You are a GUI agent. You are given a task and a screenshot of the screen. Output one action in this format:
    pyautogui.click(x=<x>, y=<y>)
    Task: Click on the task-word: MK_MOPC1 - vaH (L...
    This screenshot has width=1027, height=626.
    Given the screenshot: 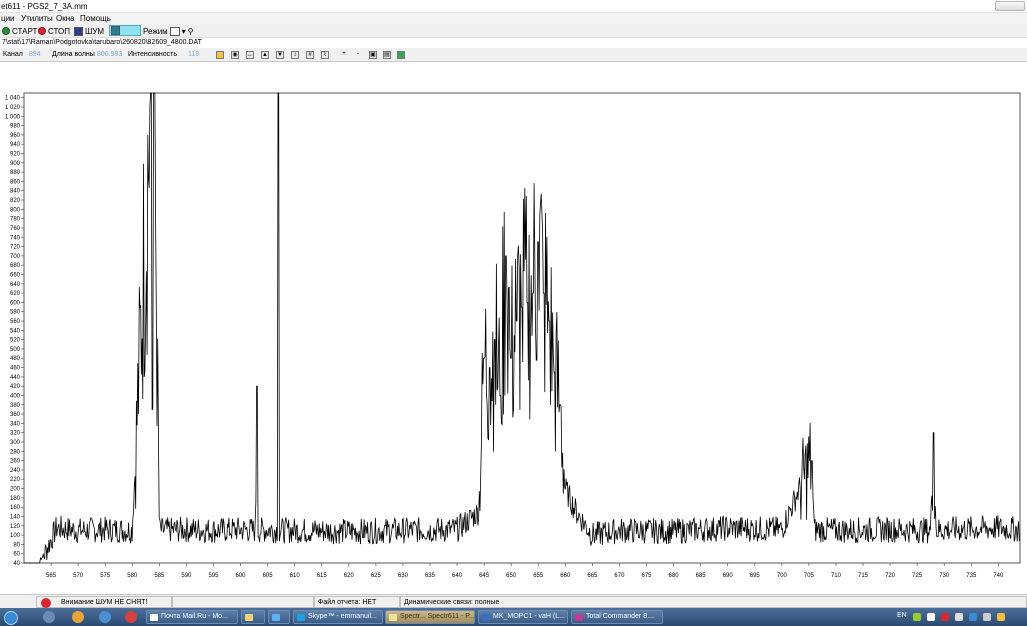 What is the action you would take?
    pyautogui.click(x=523, y=617)
    